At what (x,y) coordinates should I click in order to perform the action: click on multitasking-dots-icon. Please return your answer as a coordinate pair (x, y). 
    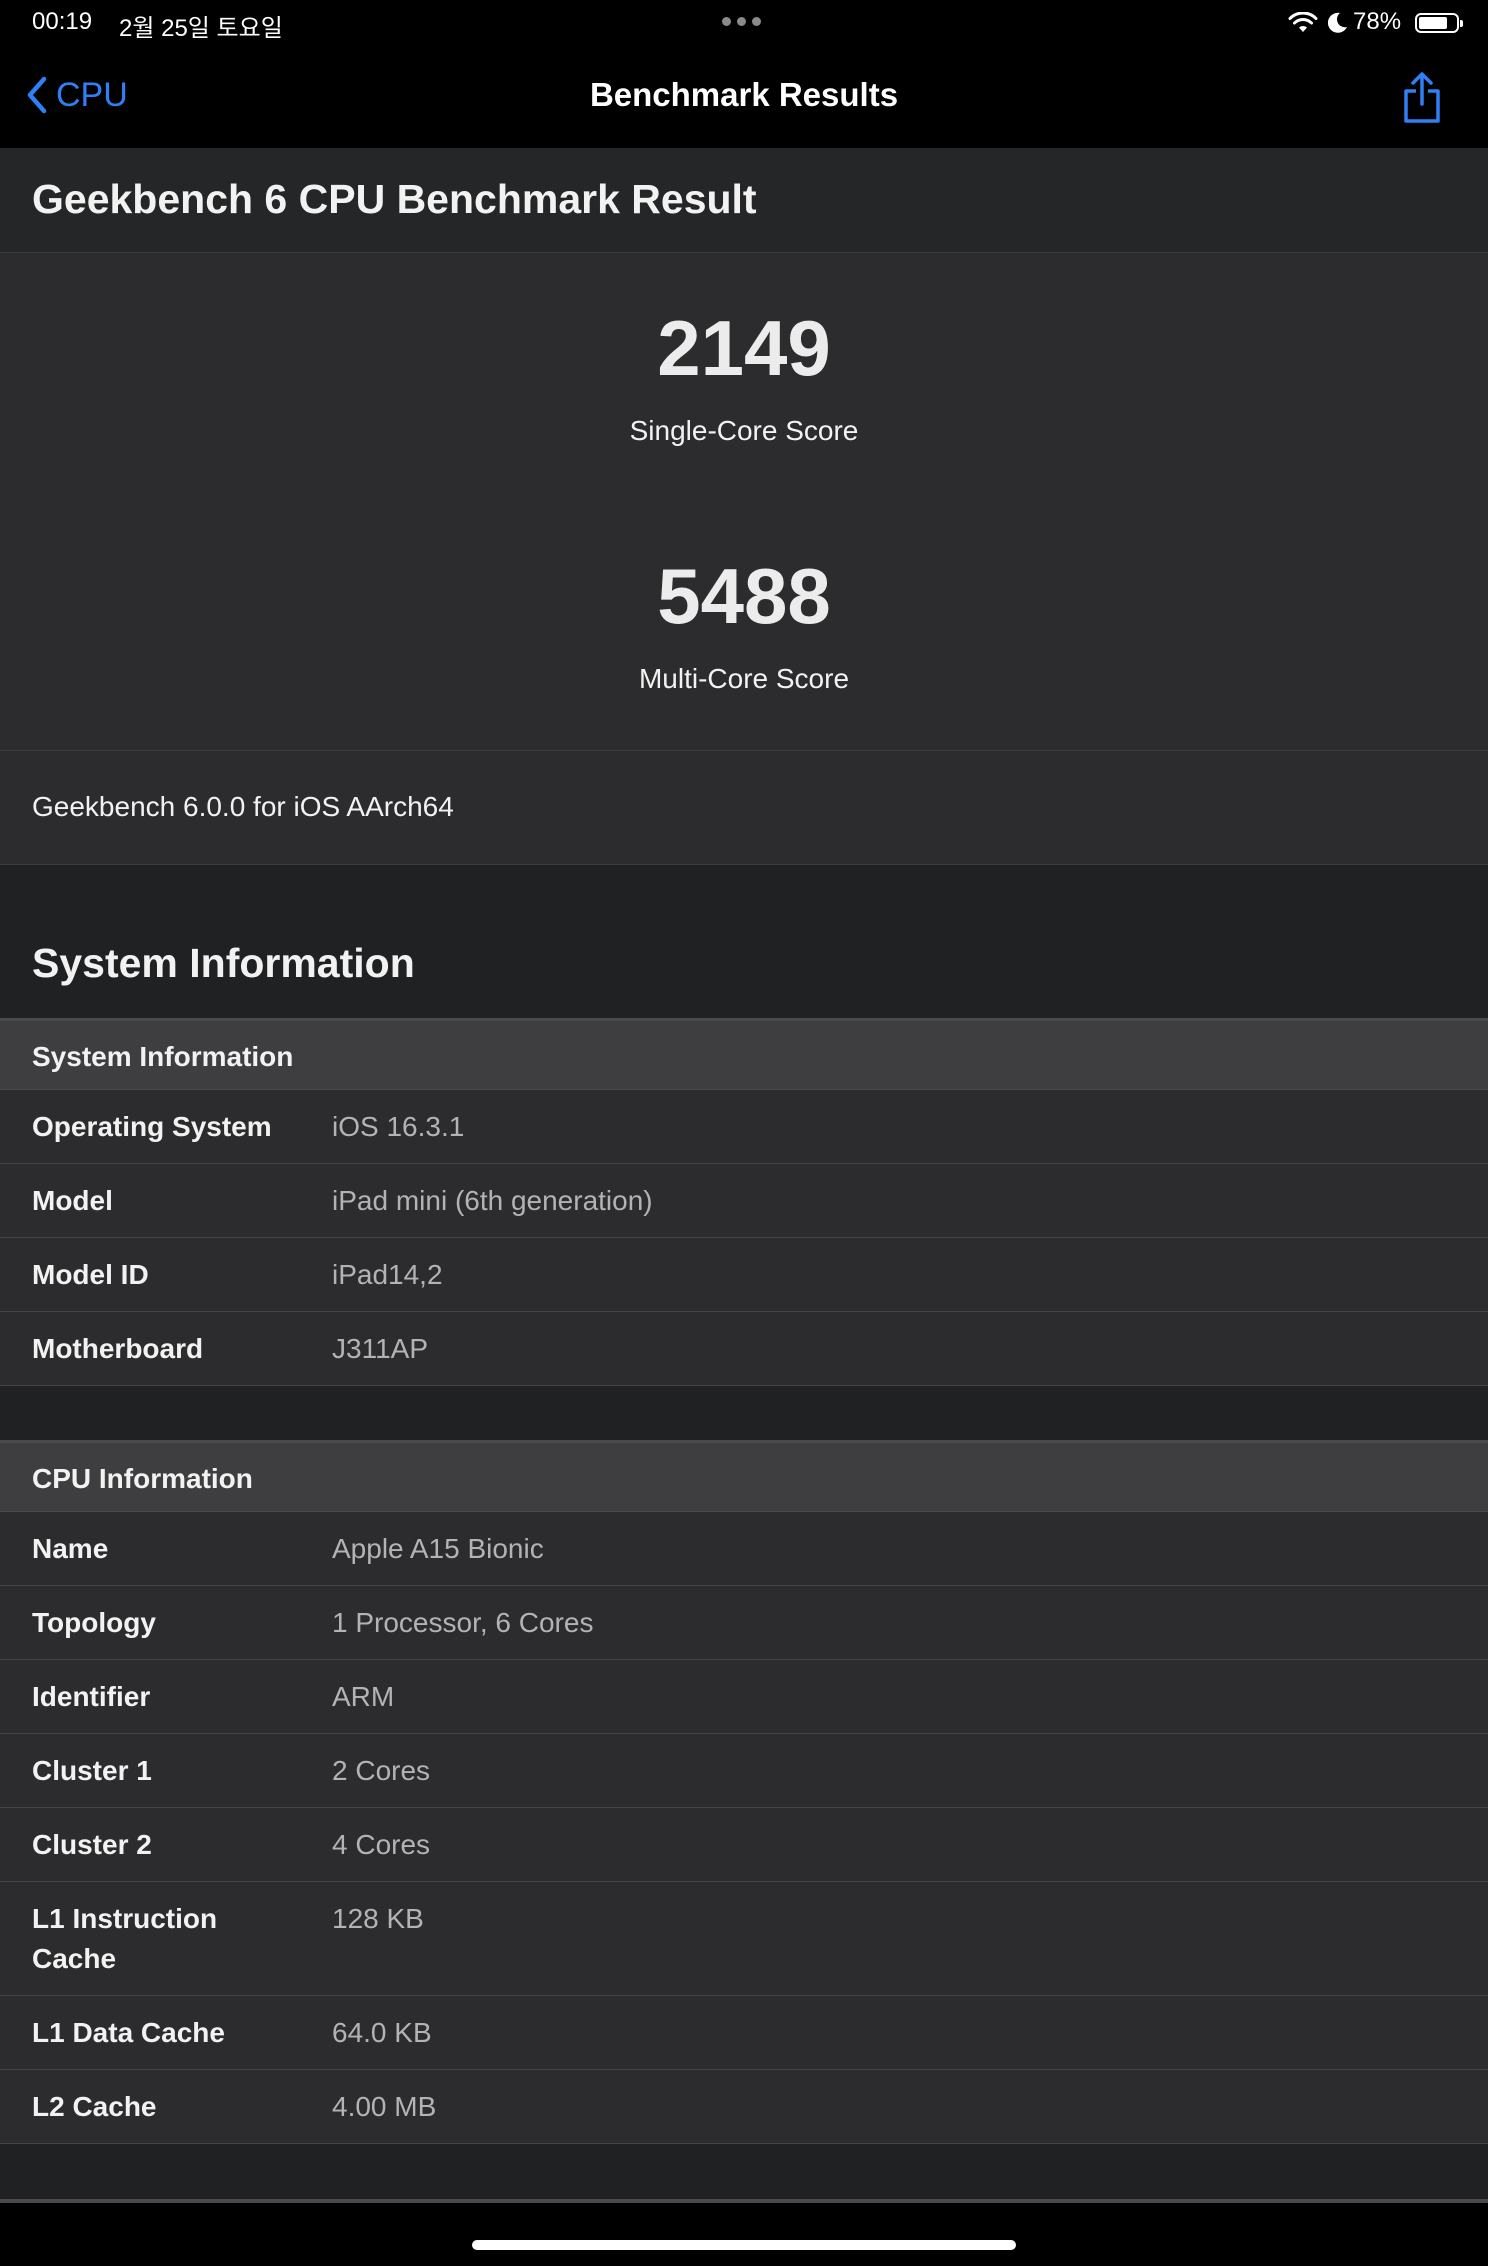
    Looking at the image, I should click on (744, 22).